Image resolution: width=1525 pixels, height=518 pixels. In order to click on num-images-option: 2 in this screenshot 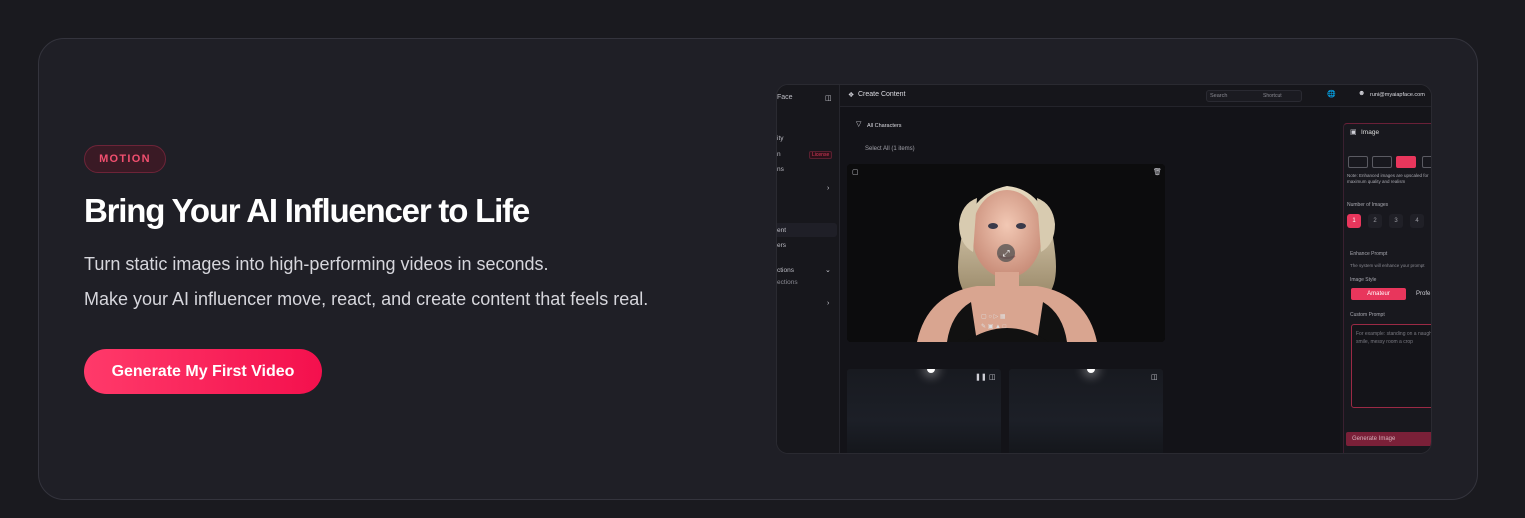, I will do `click(1375, 221)`.